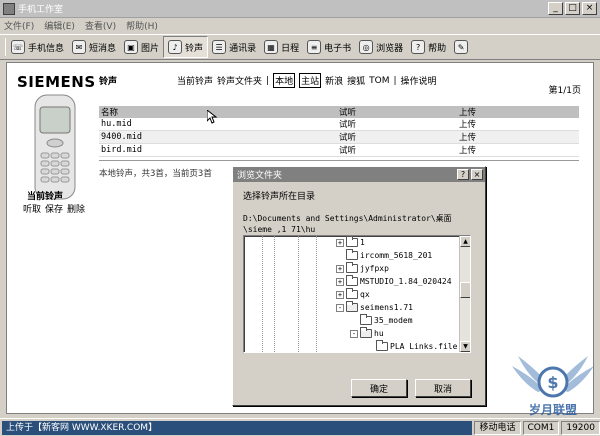 Image resolution: width=600 pixels, height=436 pixels. I want to click on menu-edit: 编辑(E), so click(59, 25).